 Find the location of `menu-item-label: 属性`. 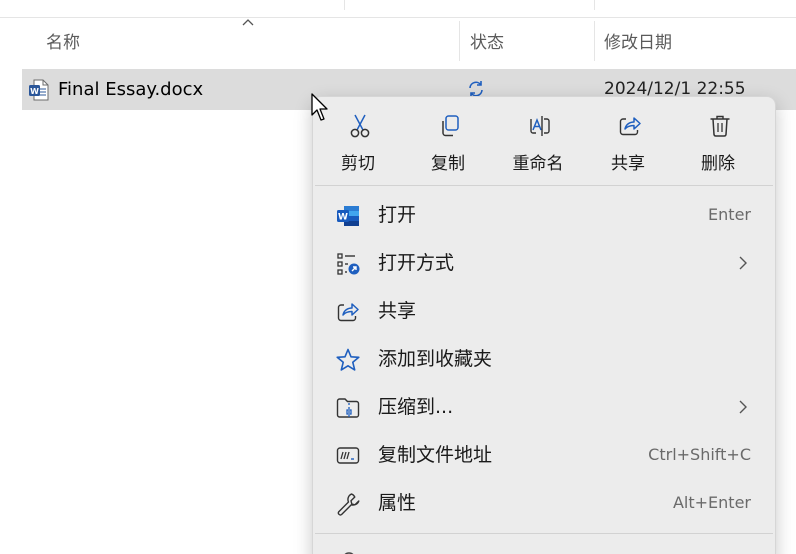

menu-item-label: 属性 is located at coordinates (397, 503).